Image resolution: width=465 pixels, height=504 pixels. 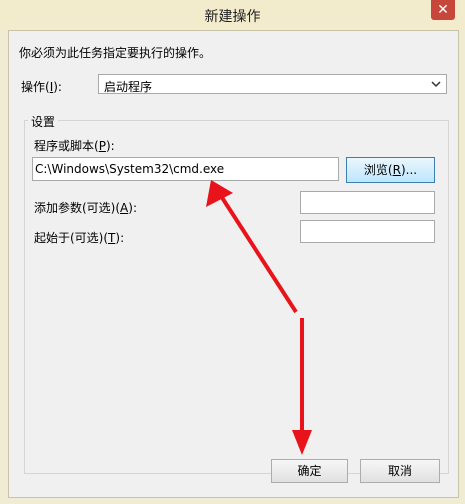 I want to click on ok-button: 确定, so click(x=309, y=471).